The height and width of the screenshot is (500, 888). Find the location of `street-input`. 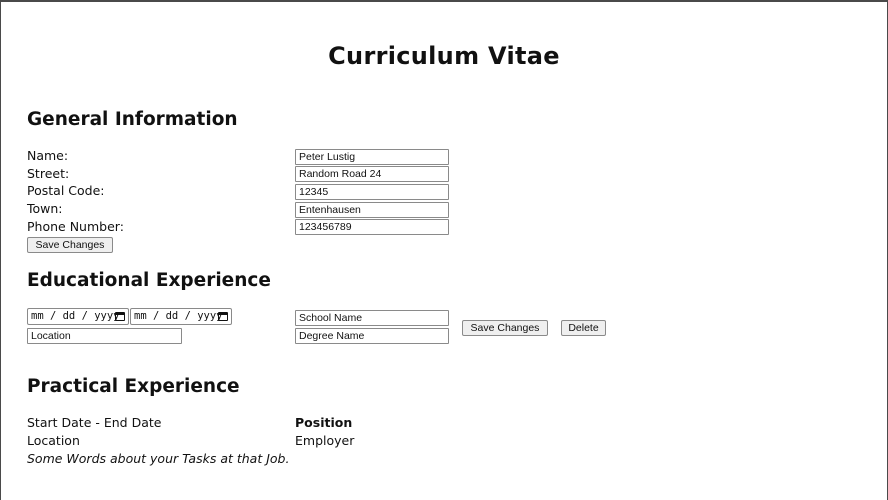

street-input is located at coordinates (372, 174).